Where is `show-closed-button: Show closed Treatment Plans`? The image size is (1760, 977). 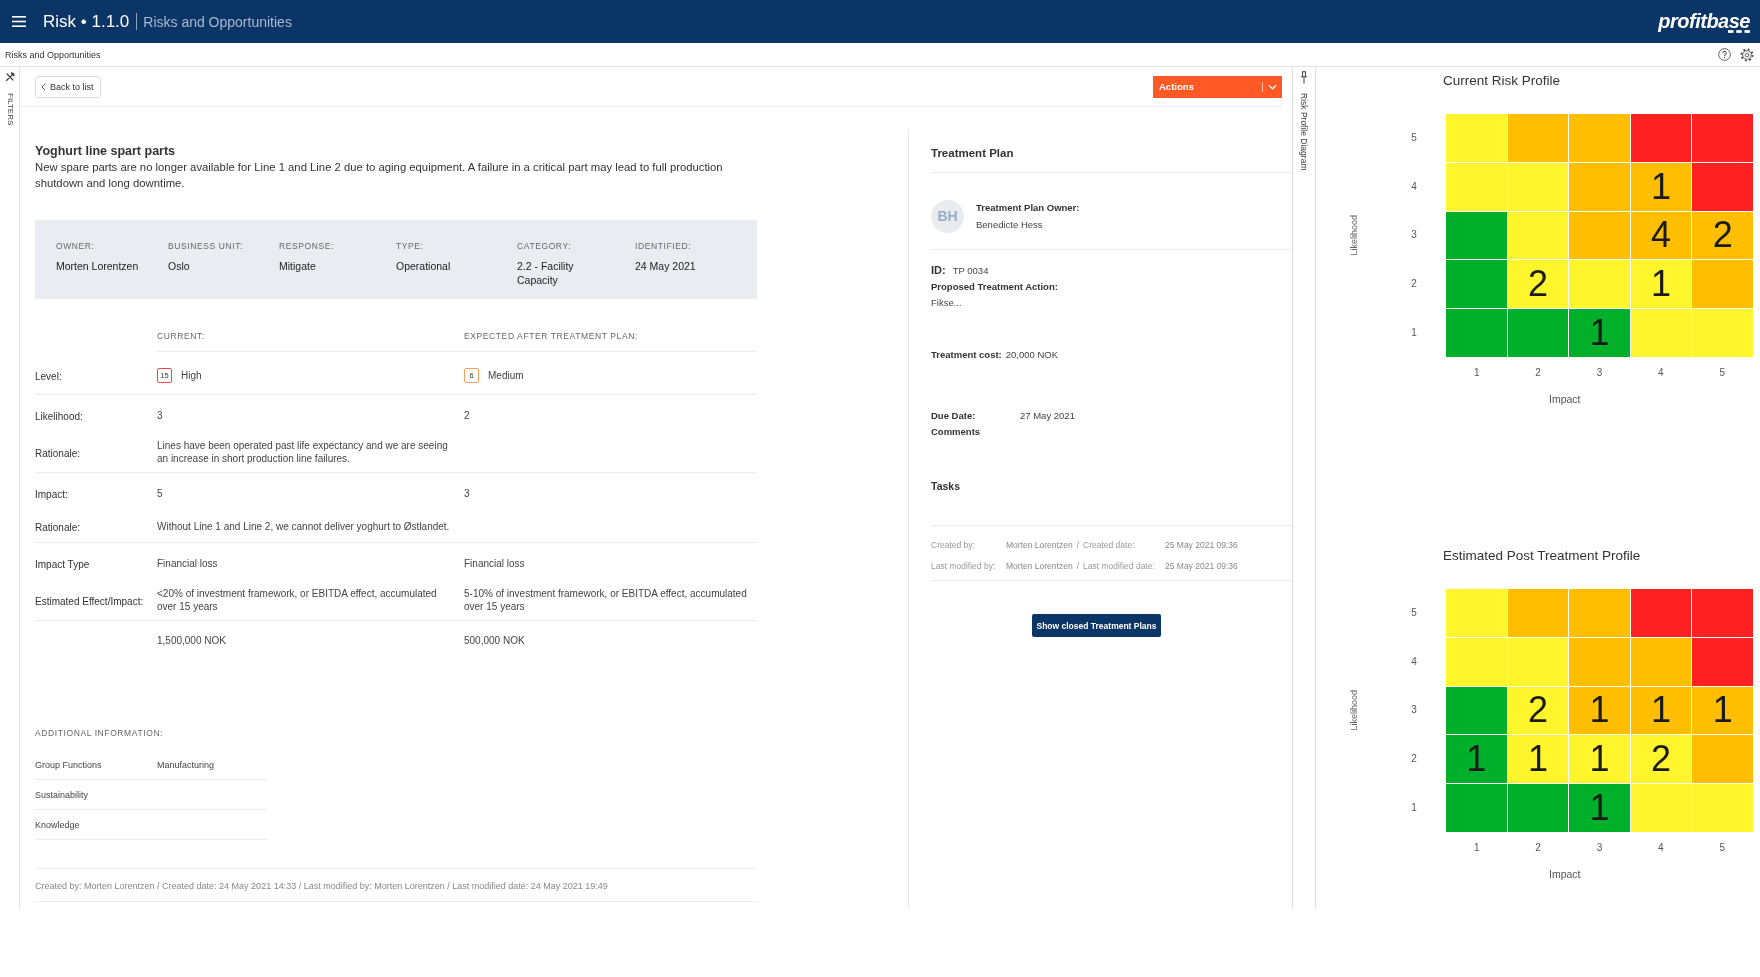
show-closed-button: Show closed Treatment Plans is located at coordinates (1096, 625).